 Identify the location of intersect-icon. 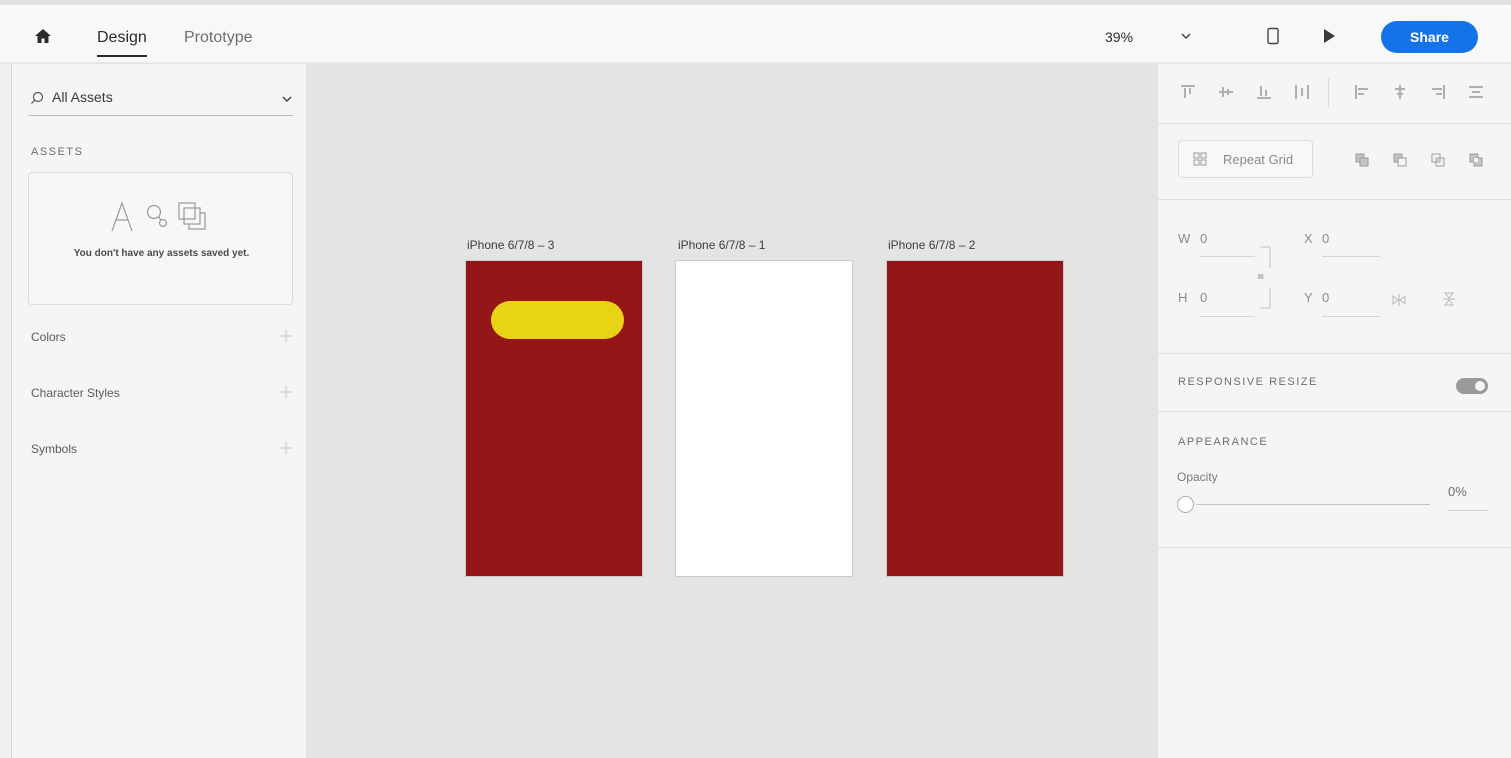
(1438, 160).